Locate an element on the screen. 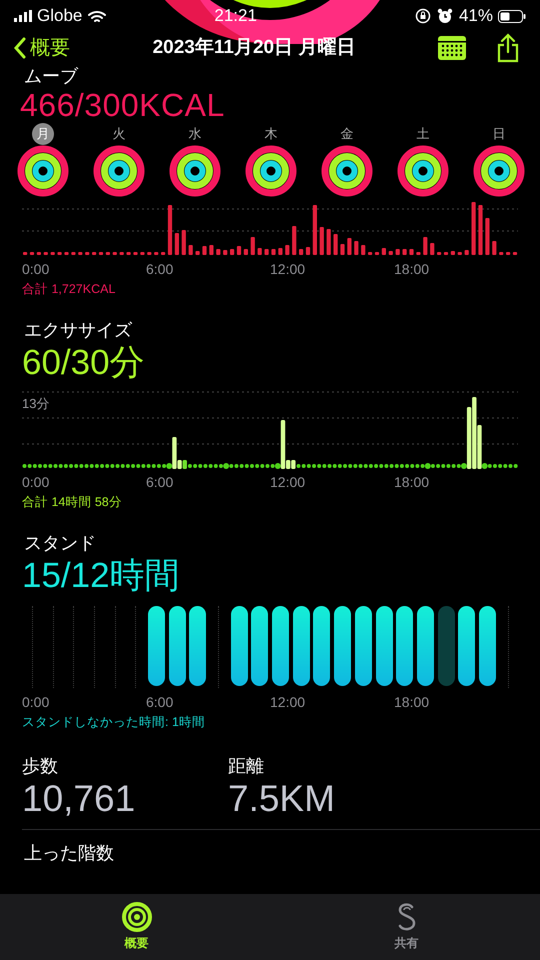 The height and width of the screenshot is (960, 540). weekday-label: 火 is located at coordinates (119, 134).